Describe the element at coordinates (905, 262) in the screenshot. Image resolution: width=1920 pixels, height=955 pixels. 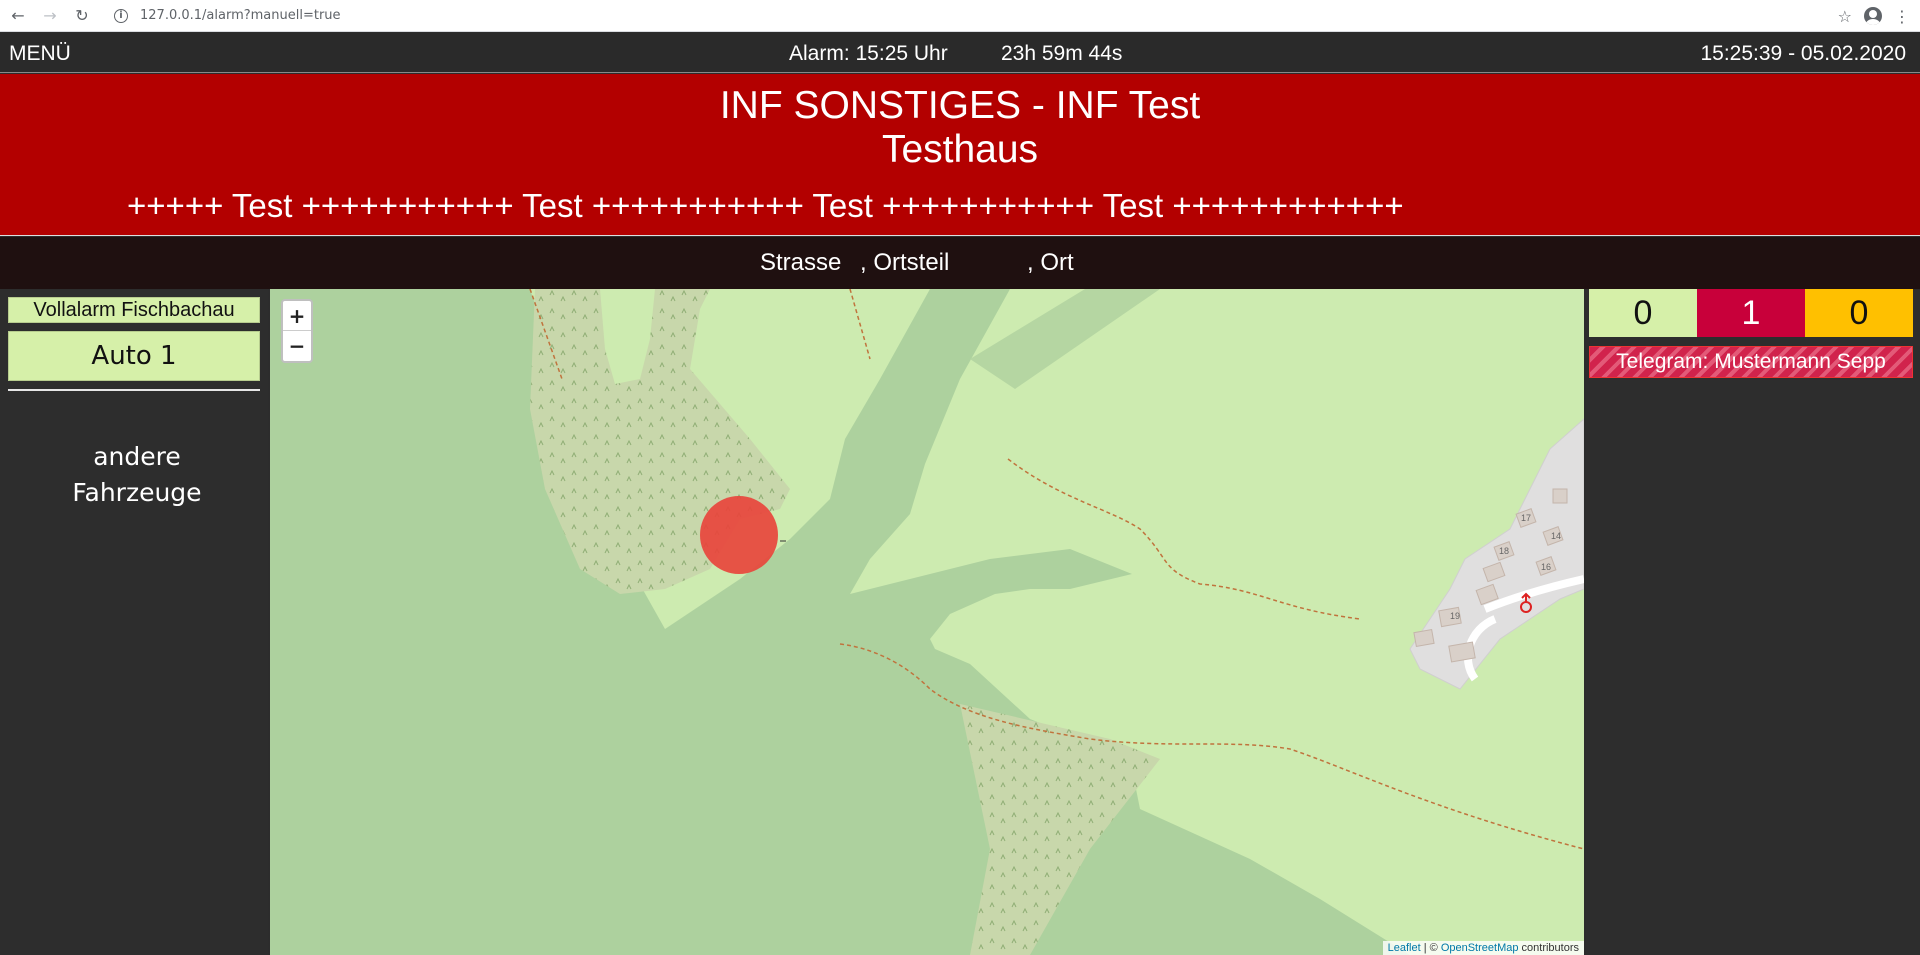
I see `address-district: , Ortsteil` at that location.